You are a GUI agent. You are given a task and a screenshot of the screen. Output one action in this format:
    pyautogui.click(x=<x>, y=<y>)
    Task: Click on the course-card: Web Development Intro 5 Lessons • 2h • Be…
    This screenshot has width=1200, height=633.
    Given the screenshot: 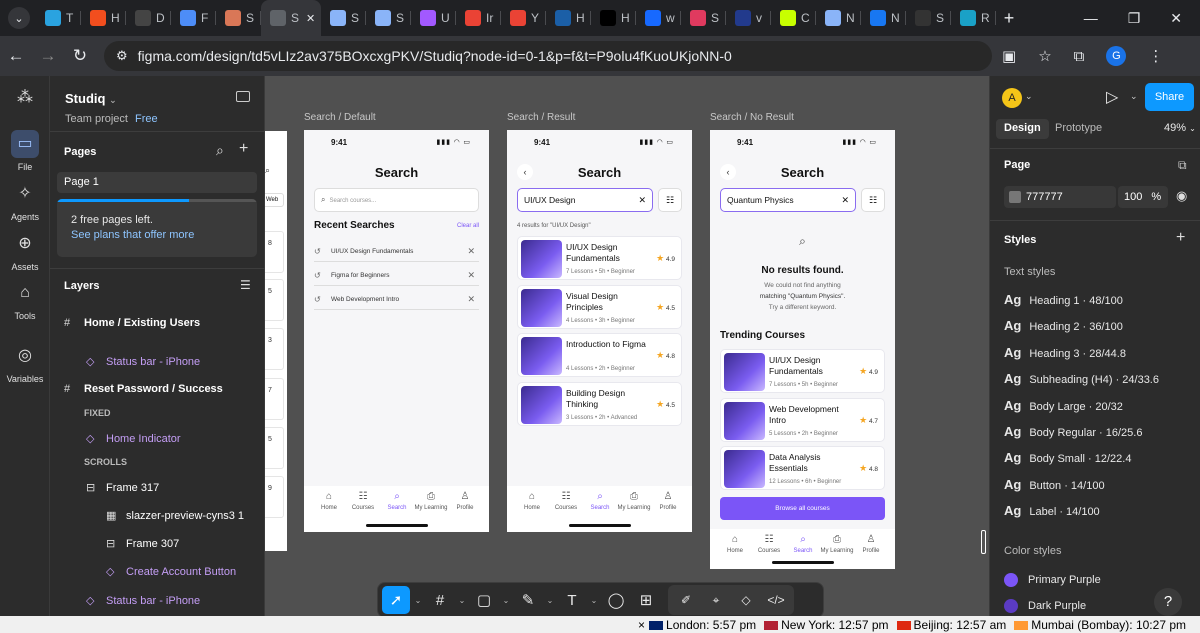 What is the action you would take?
    pyautogui.click(x=802, y=419)
    